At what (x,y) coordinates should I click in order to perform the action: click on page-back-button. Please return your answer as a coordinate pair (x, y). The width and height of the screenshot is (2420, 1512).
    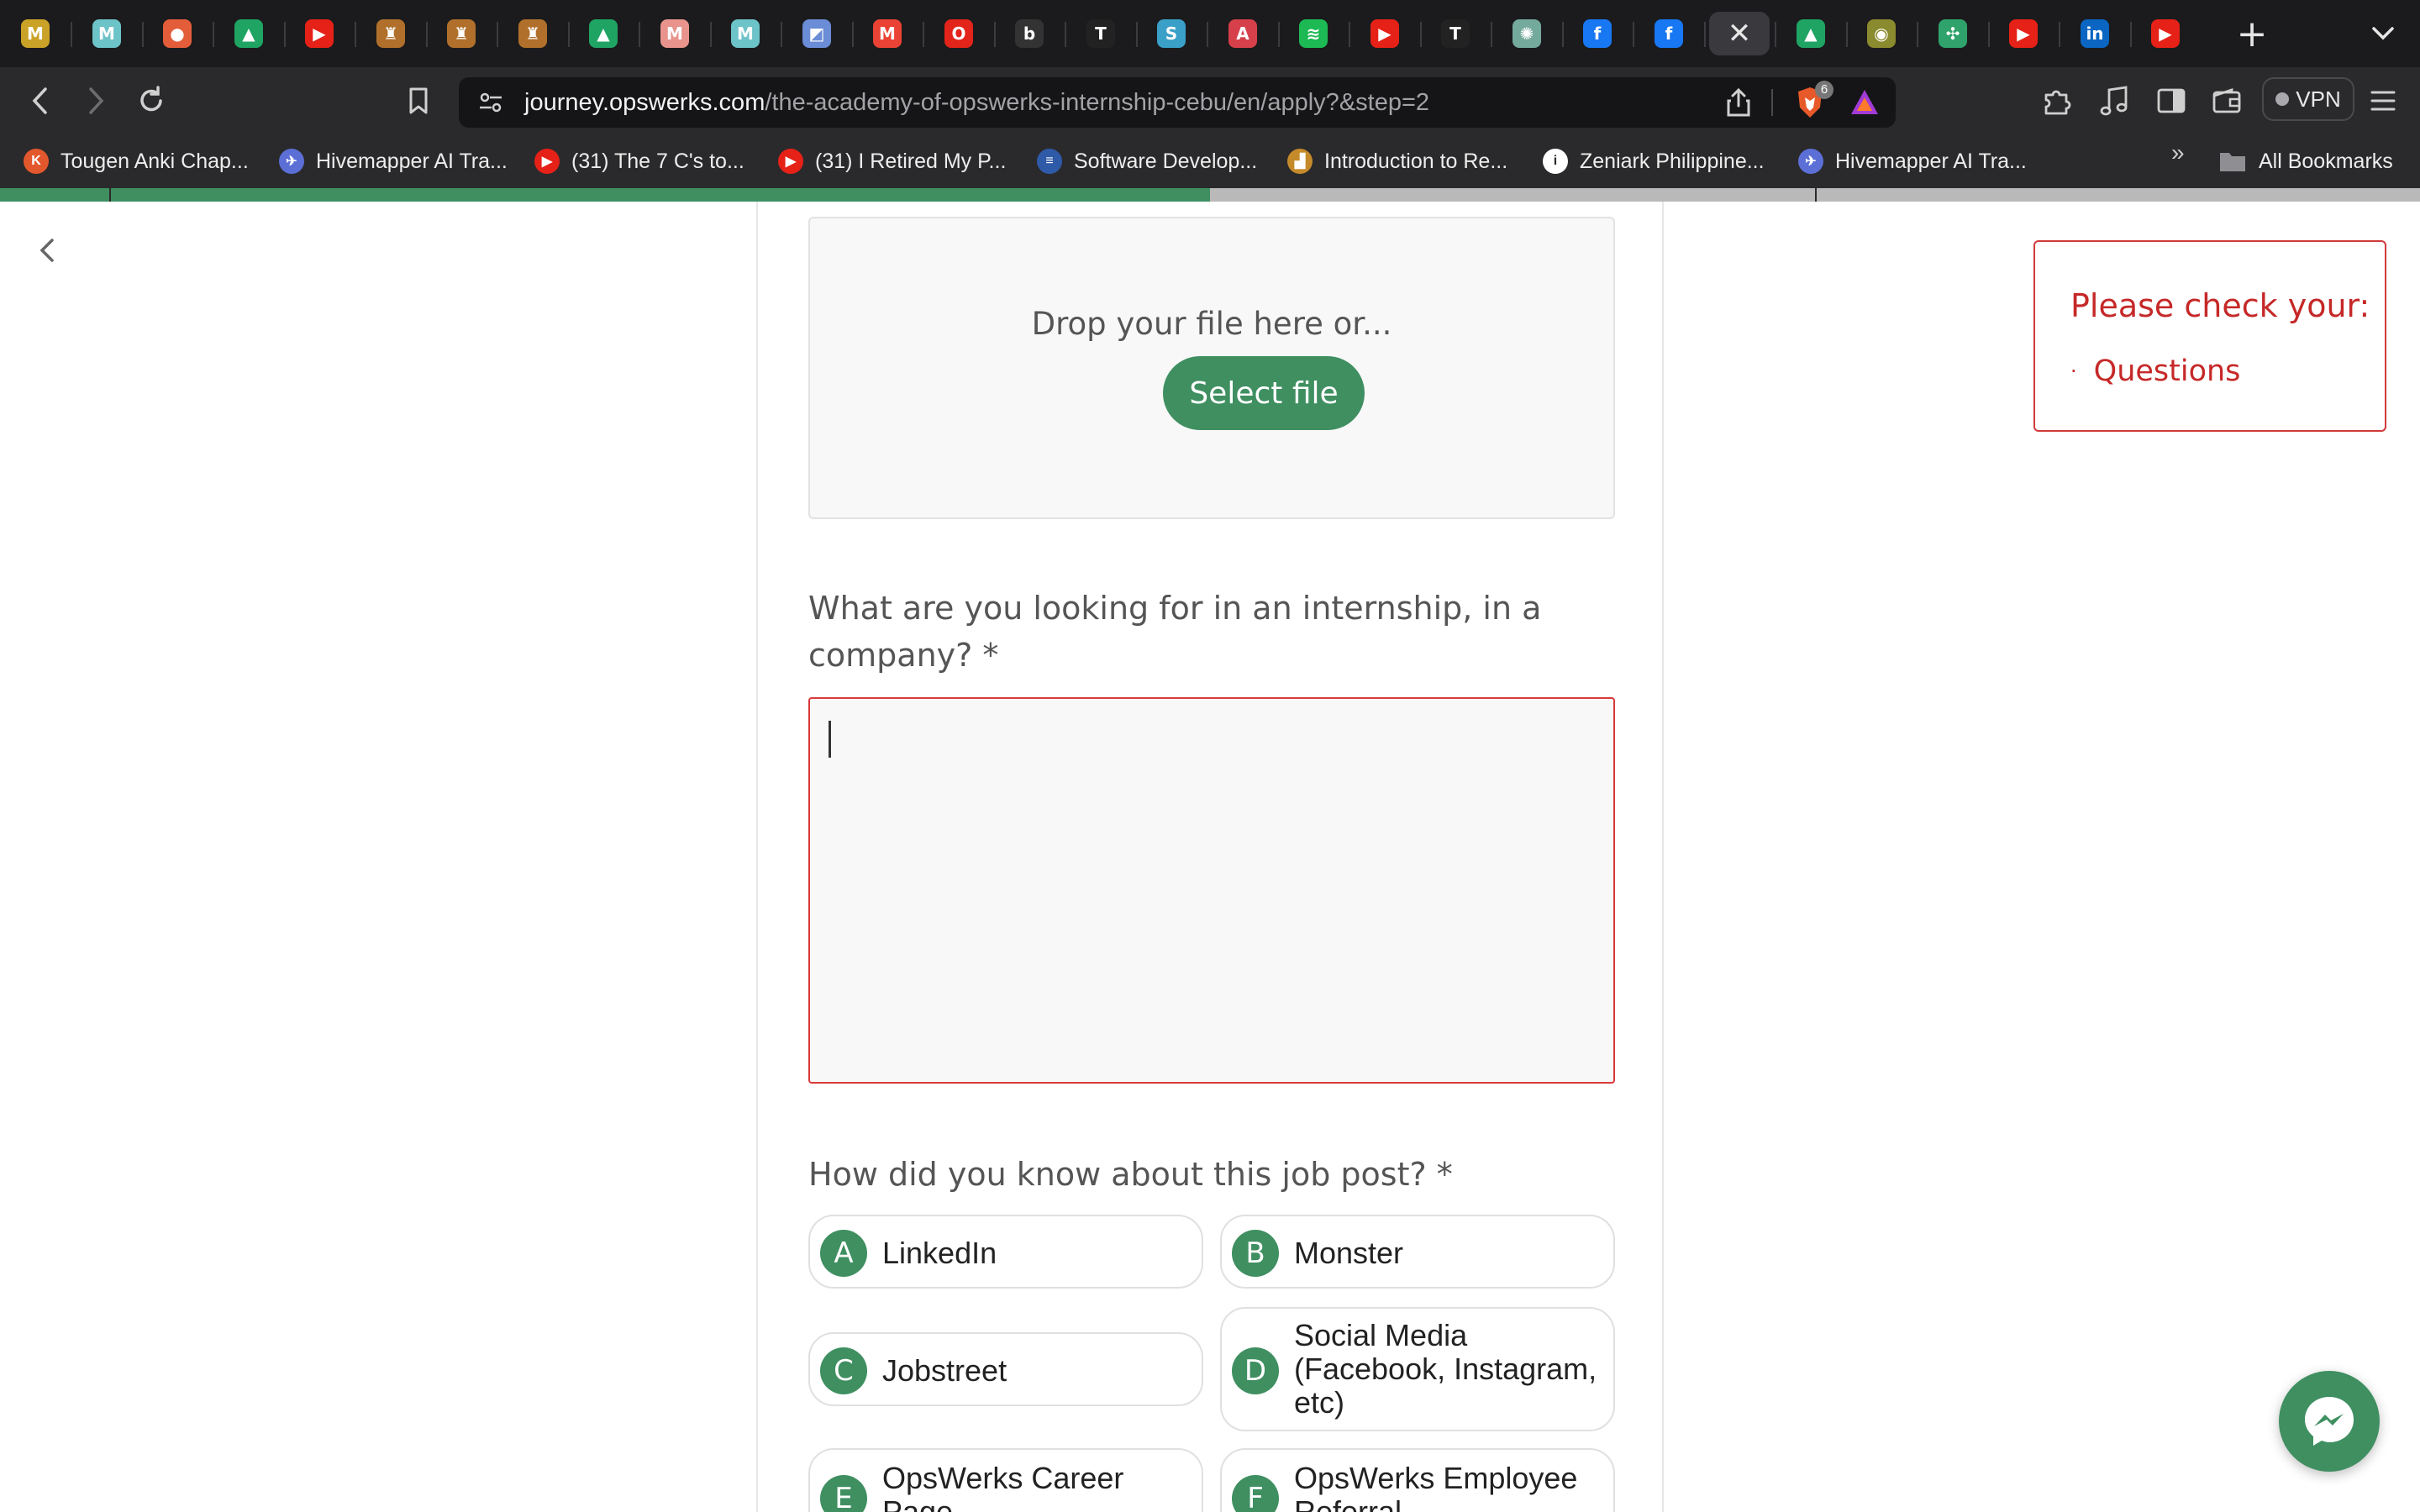
    Looking at the image, I should click on (47, 250).